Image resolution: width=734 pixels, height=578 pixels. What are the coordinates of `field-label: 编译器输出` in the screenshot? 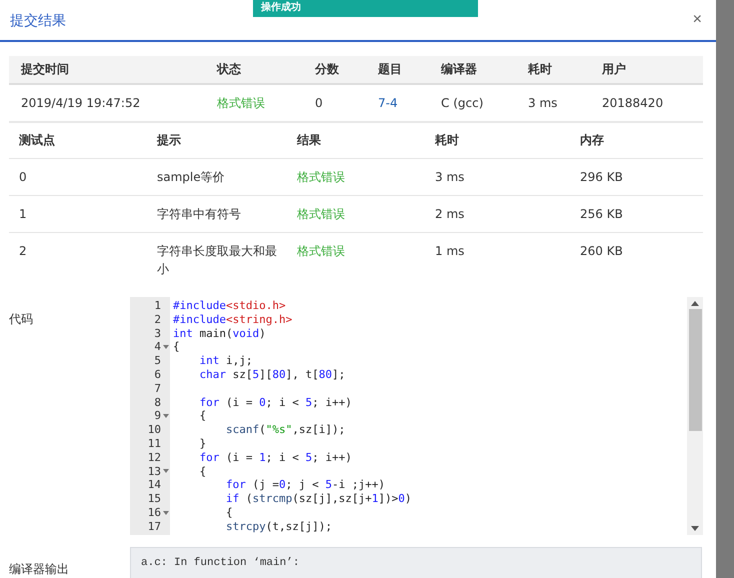 It's located at (39, 569).